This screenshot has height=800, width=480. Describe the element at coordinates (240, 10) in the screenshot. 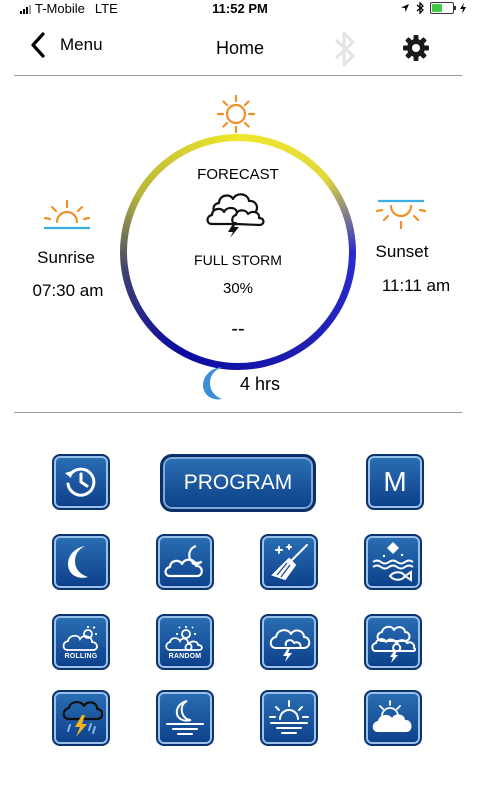

I see `status-bar: T-Mobile LTE 11:52 PM` at that location.